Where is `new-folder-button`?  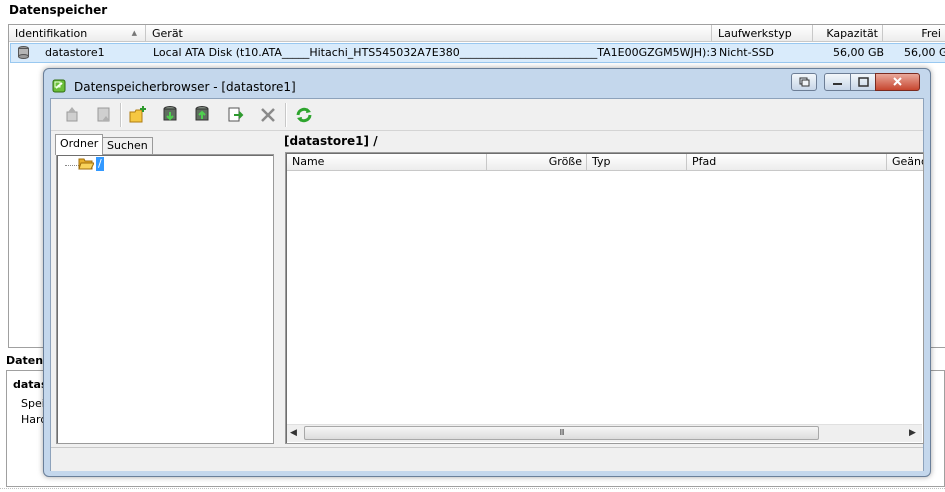 new-folder-button is located at coordinates (138, 115).